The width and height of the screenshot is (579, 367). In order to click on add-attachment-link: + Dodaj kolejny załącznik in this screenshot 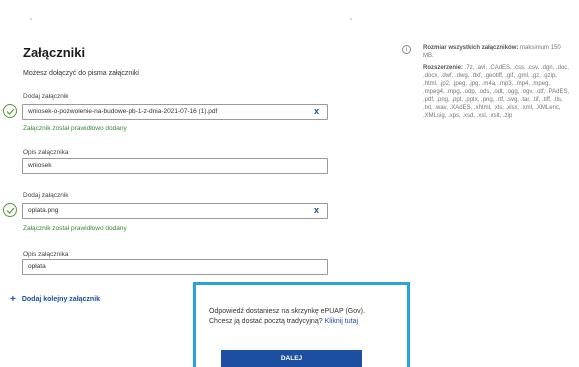, I will do `click(55, 299)`.